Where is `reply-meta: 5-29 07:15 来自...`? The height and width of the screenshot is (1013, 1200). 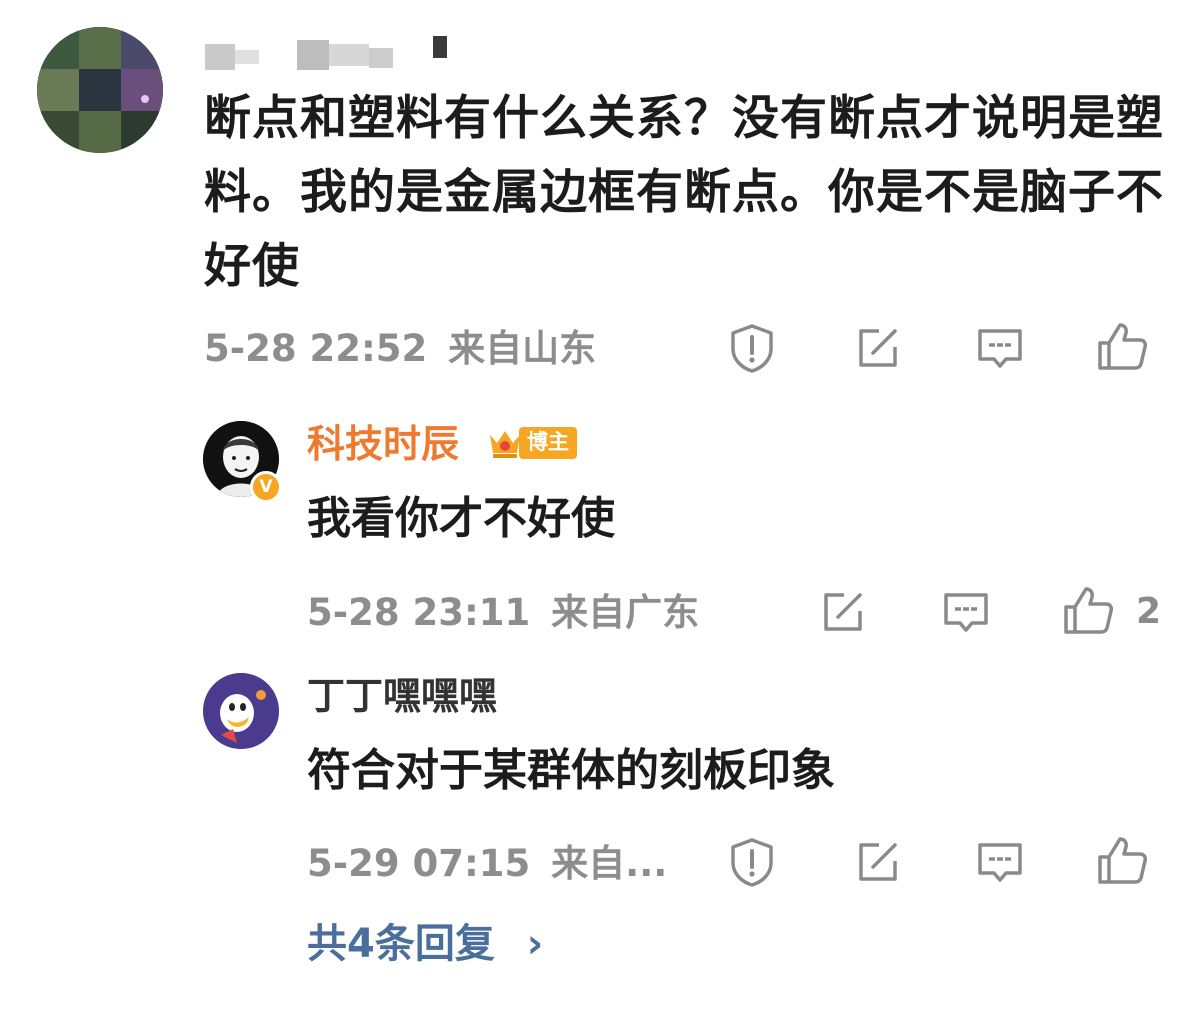
reply-meta: 5-29 07:15 来自... is located at coordinates (487, 863).